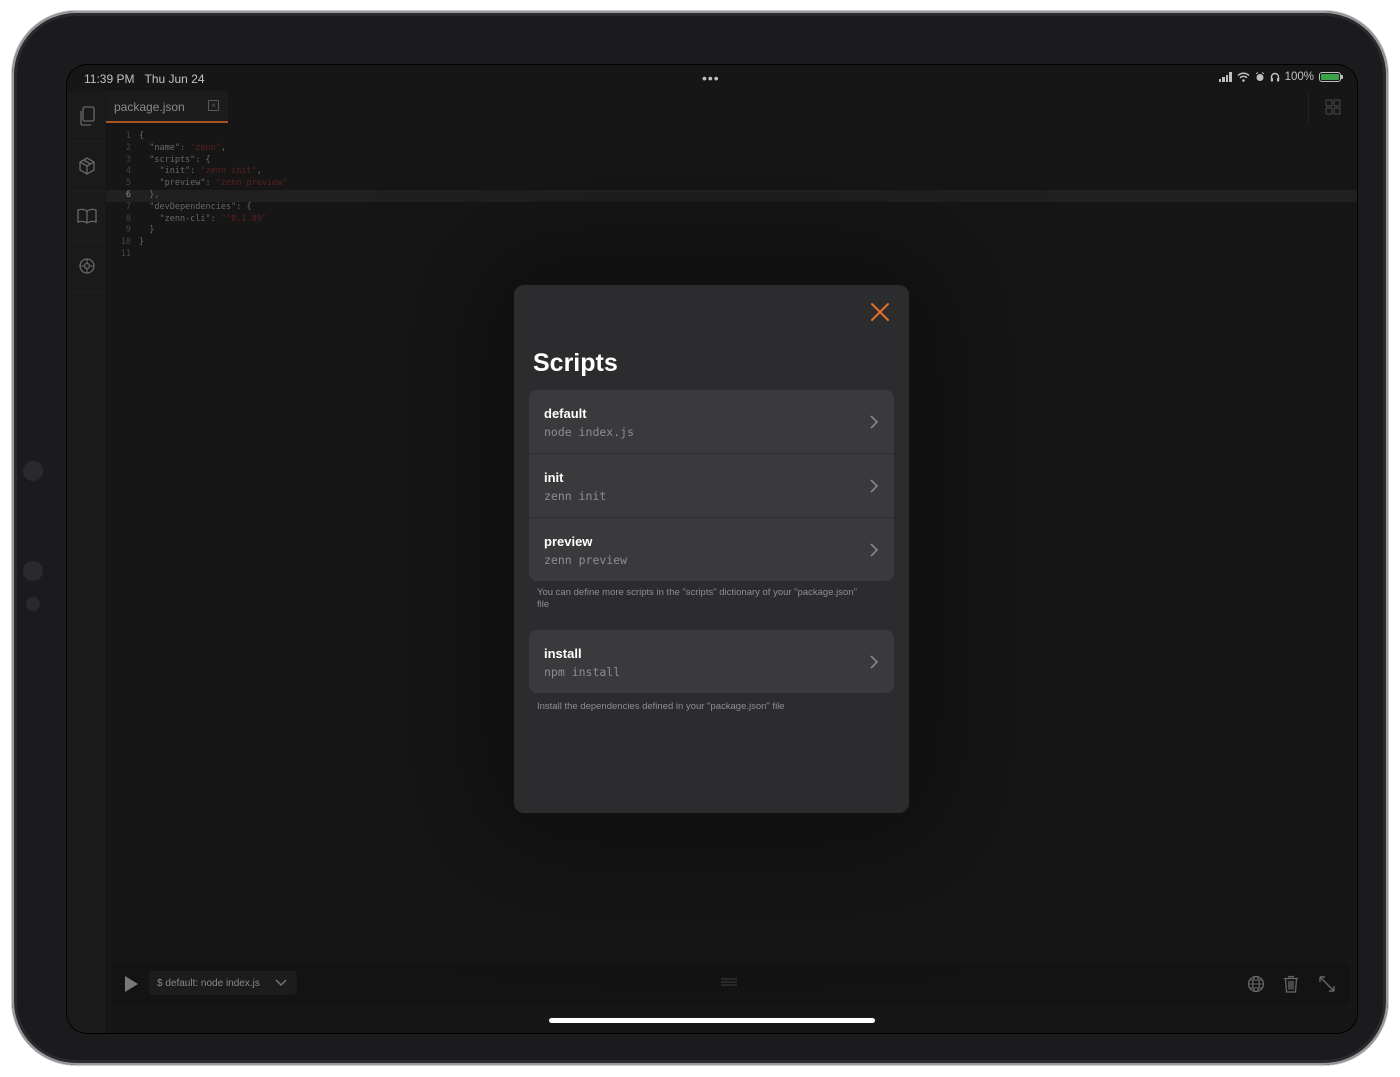 This screenshot has height=1077, width=1400. I want to click on script-row-install: install npm install, so click(711, 661).